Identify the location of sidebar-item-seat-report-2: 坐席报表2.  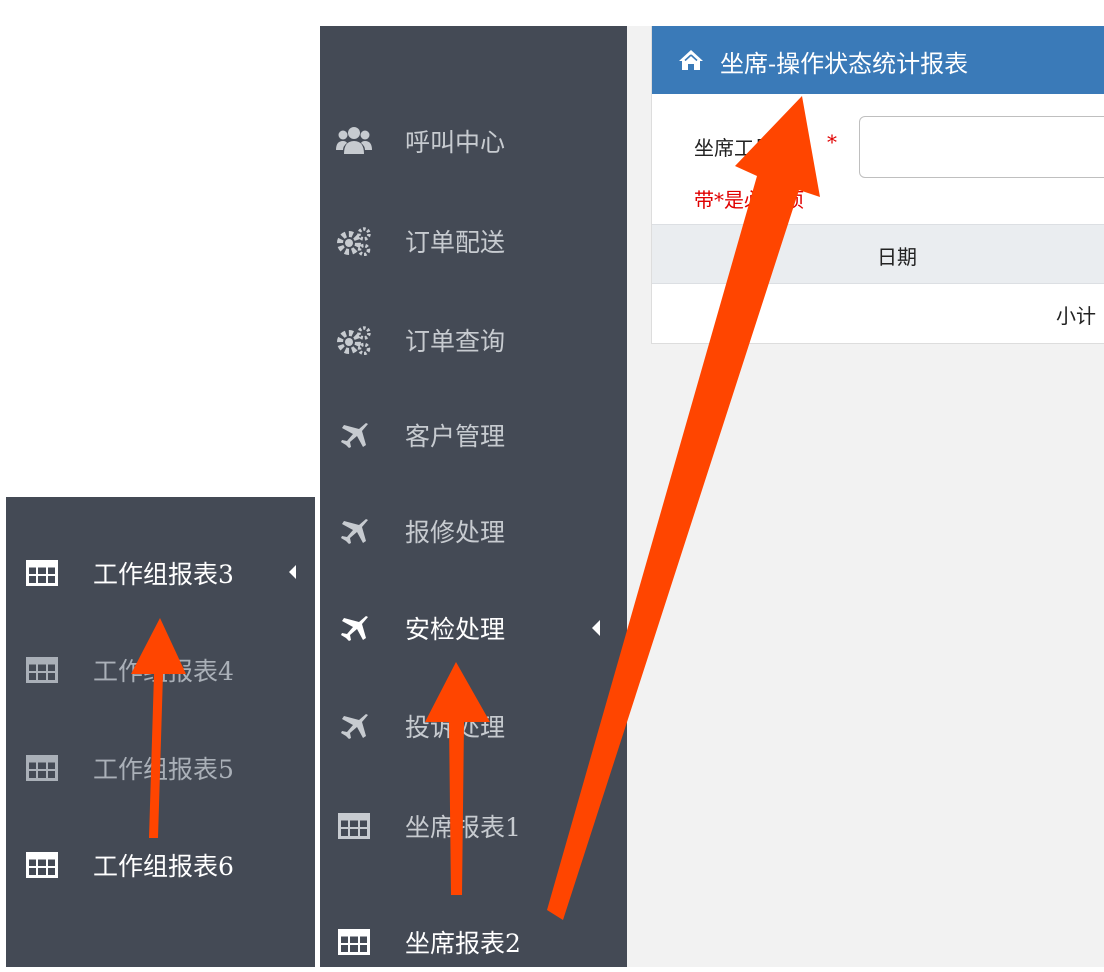
(473, 942).